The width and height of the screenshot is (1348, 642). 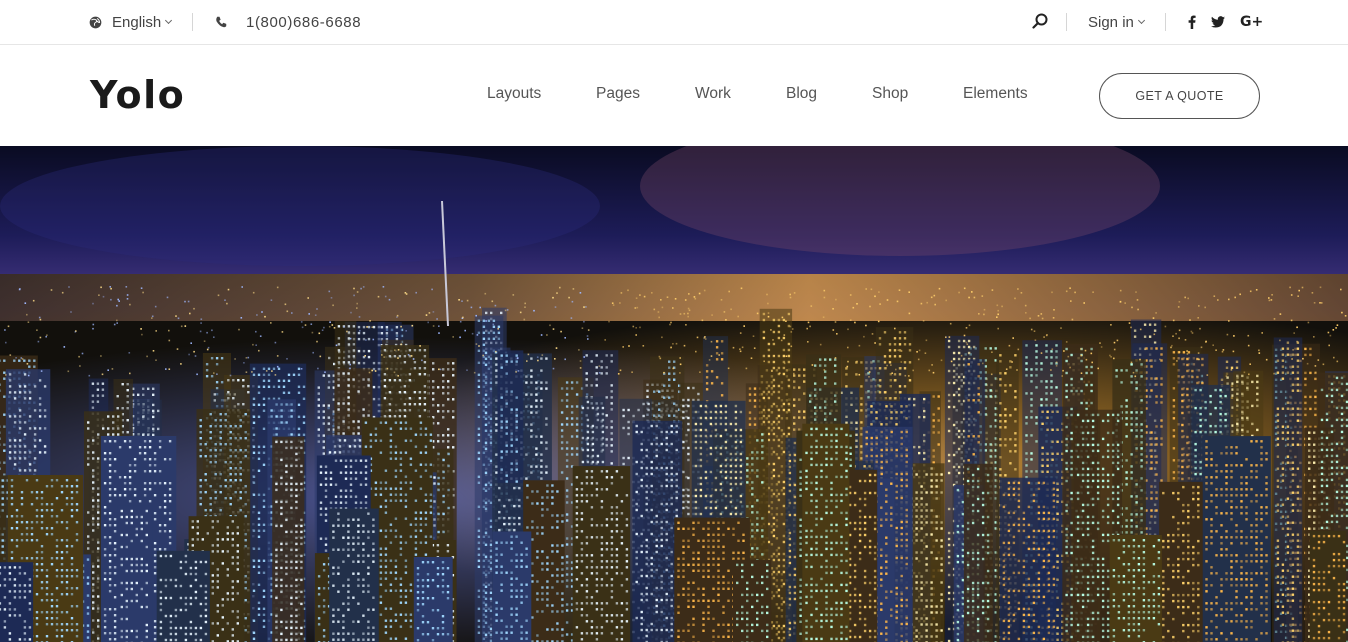 I want to click on nav-item-pages: Pages, so click(x=618, y=94).